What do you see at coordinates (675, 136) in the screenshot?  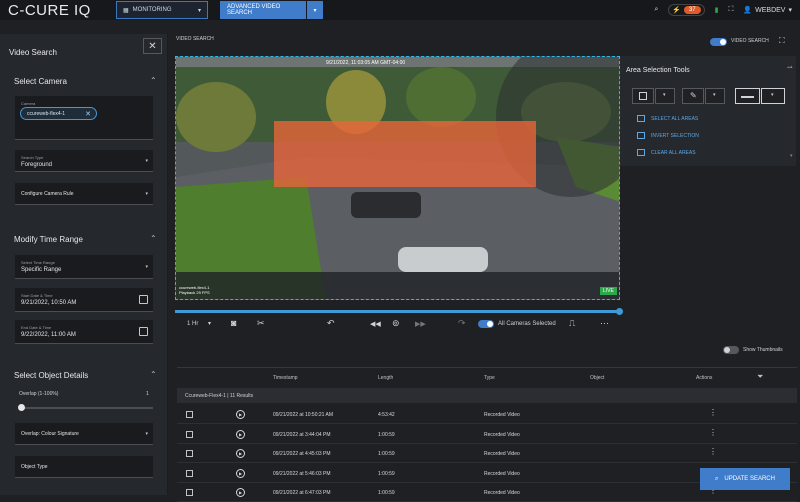 I see `invert-selection-link: INVERT SELECTION` at bounding box center [675, 136].